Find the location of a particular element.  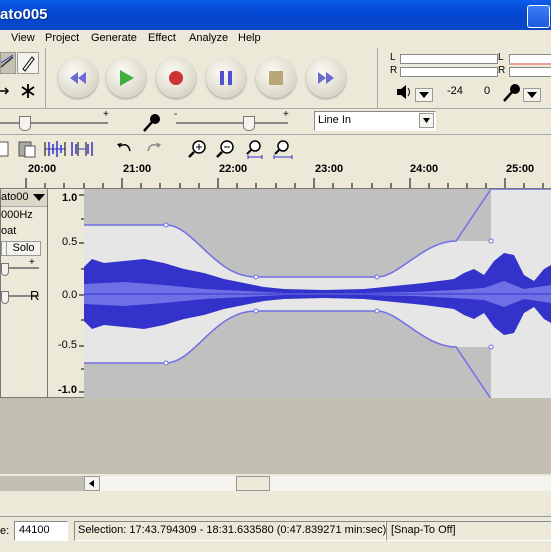

menu-project: Project is located at coordinates (62, 38).